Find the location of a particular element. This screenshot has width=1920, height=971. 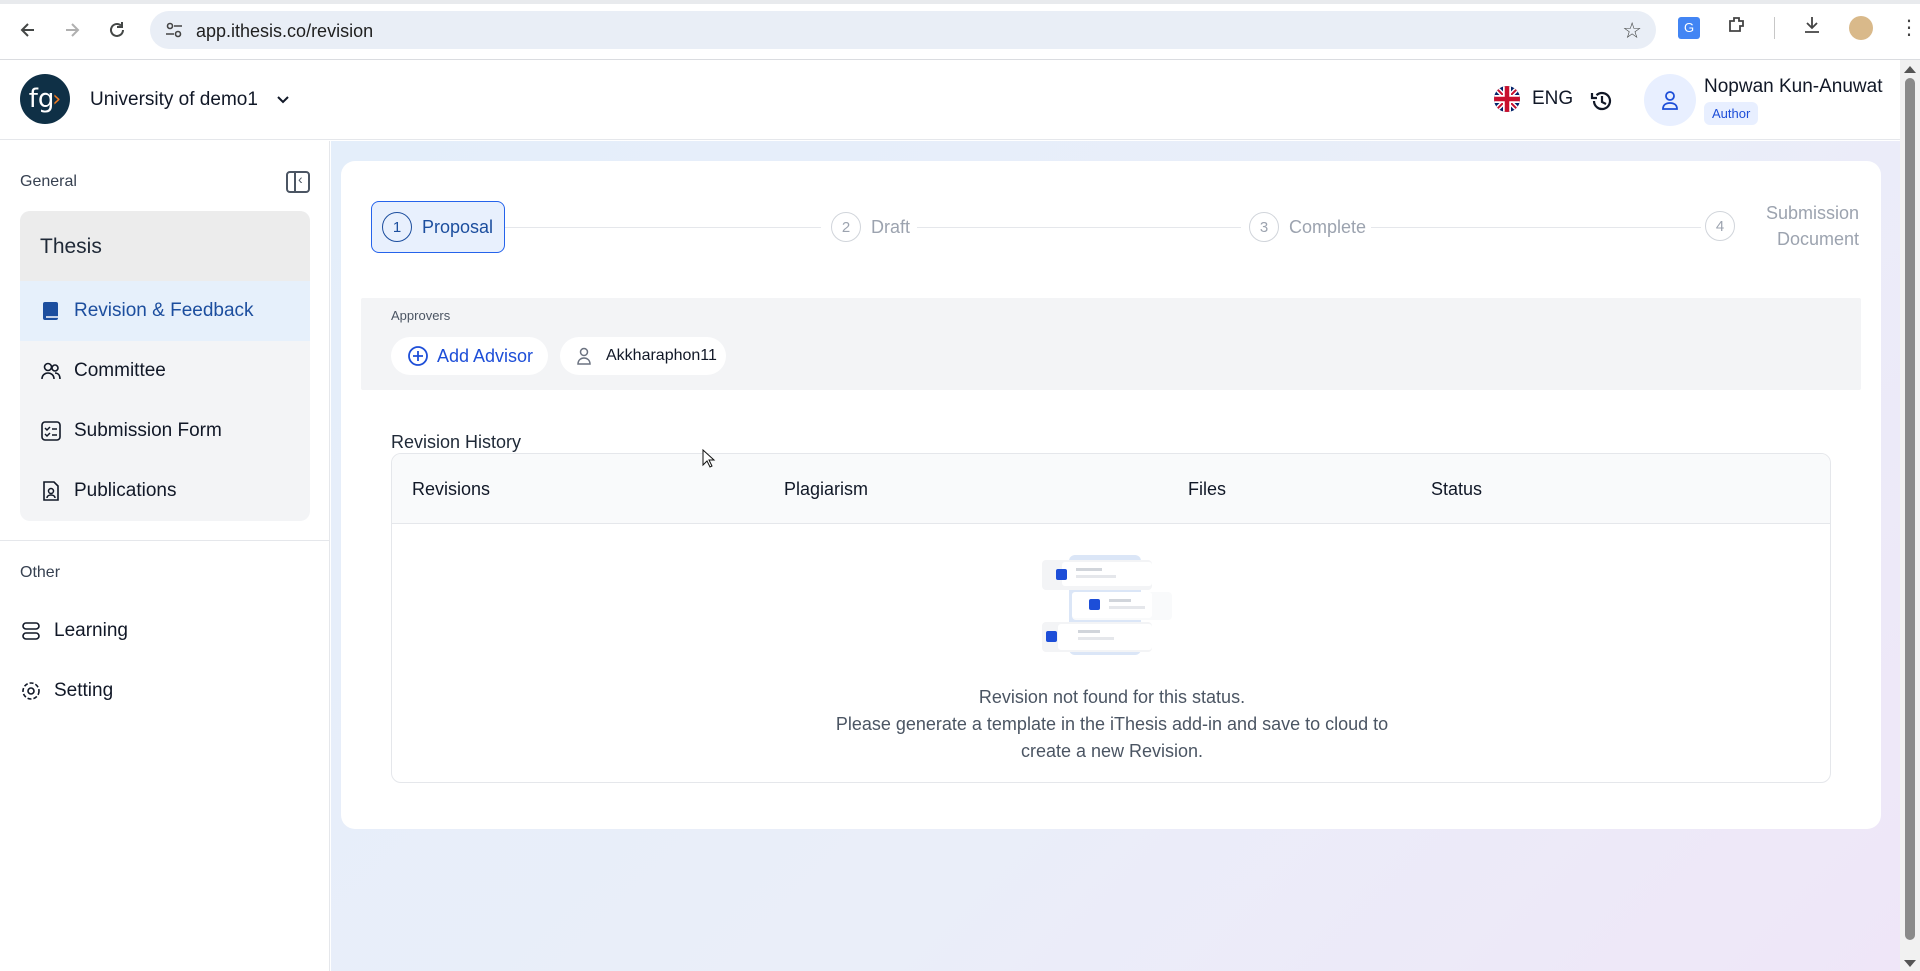

plus-circle-icon is located at coordinates (418, 356).